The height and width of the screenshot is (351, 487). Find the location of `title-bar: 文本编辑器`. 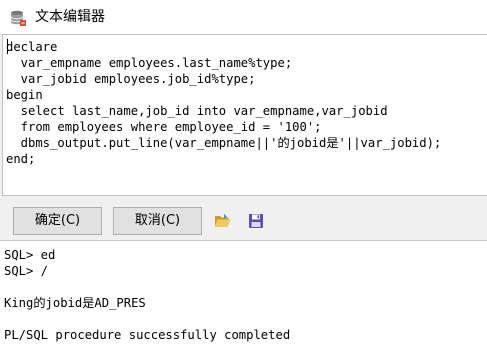

title-bar: 文本编辑器 is located at coordinates (243, 17).